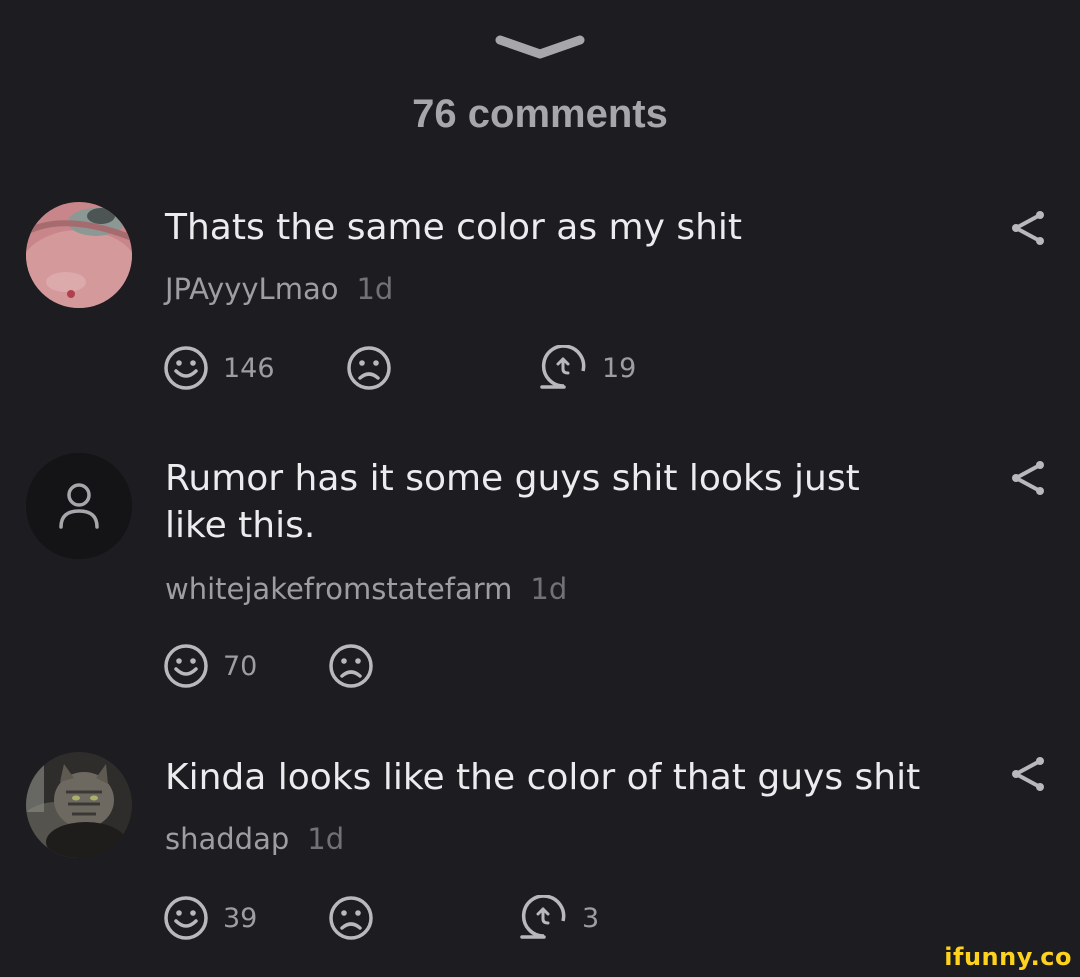 Image resolution: width=1080 pixels, height=977 pixels. What do you see at coordinates (251, 289) in the screenshot?
I see `comment-author: JPAyyyLmao` at bounding box center [251, 289].